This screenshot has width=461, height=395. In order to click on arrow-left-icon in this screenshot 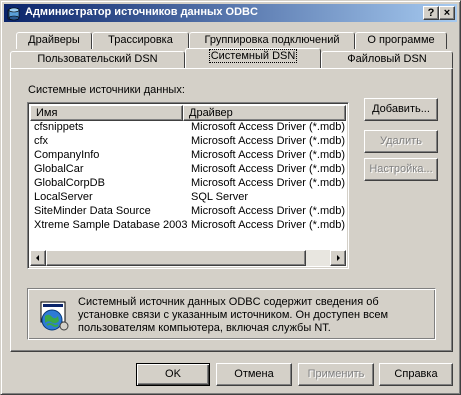, I will do `click(37, 258)`.